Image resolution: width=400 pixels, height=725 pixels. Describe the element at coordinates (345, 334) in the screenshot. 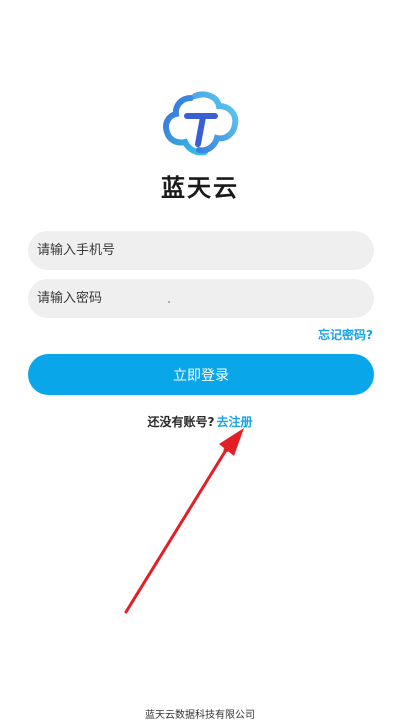

I see `forgot-password-link: 忘记密码?` at that location.